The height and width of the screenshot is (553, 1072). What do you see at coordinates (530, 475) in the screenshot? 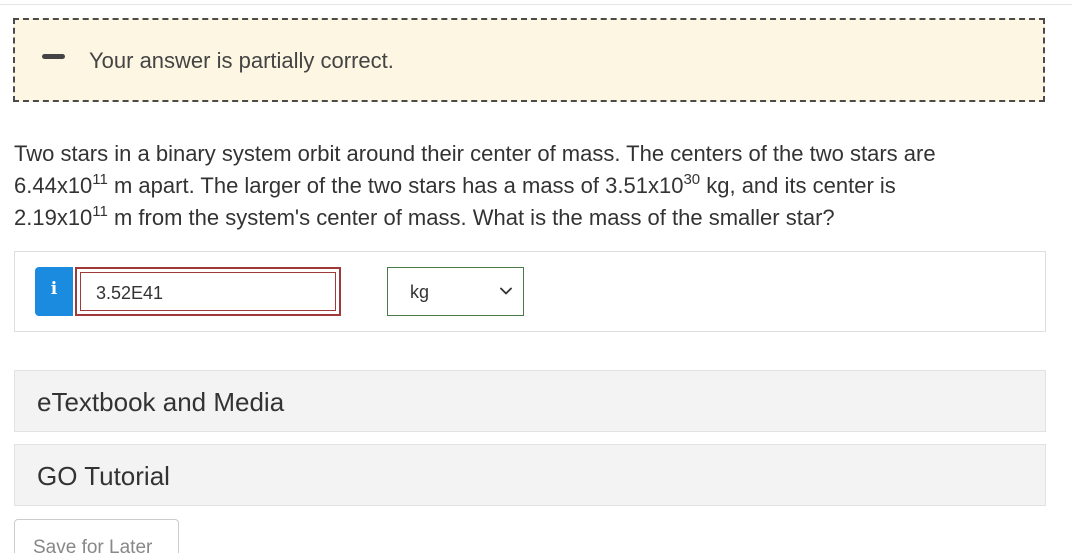
I see `go-tutorial-panel: GO Tutorial` at bounding box center [530, 475].